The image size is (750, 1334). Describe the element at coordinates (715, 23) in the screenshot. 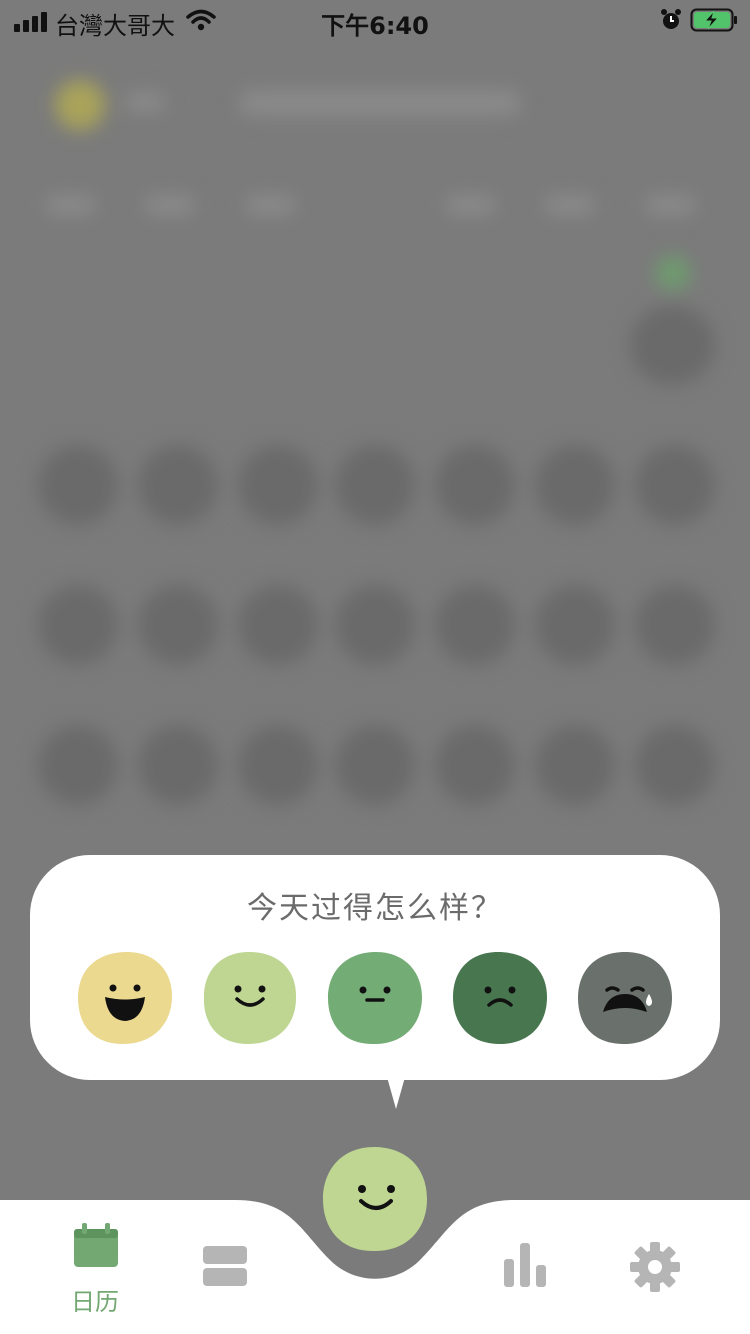

I see `battery-charging-icon` at that location.